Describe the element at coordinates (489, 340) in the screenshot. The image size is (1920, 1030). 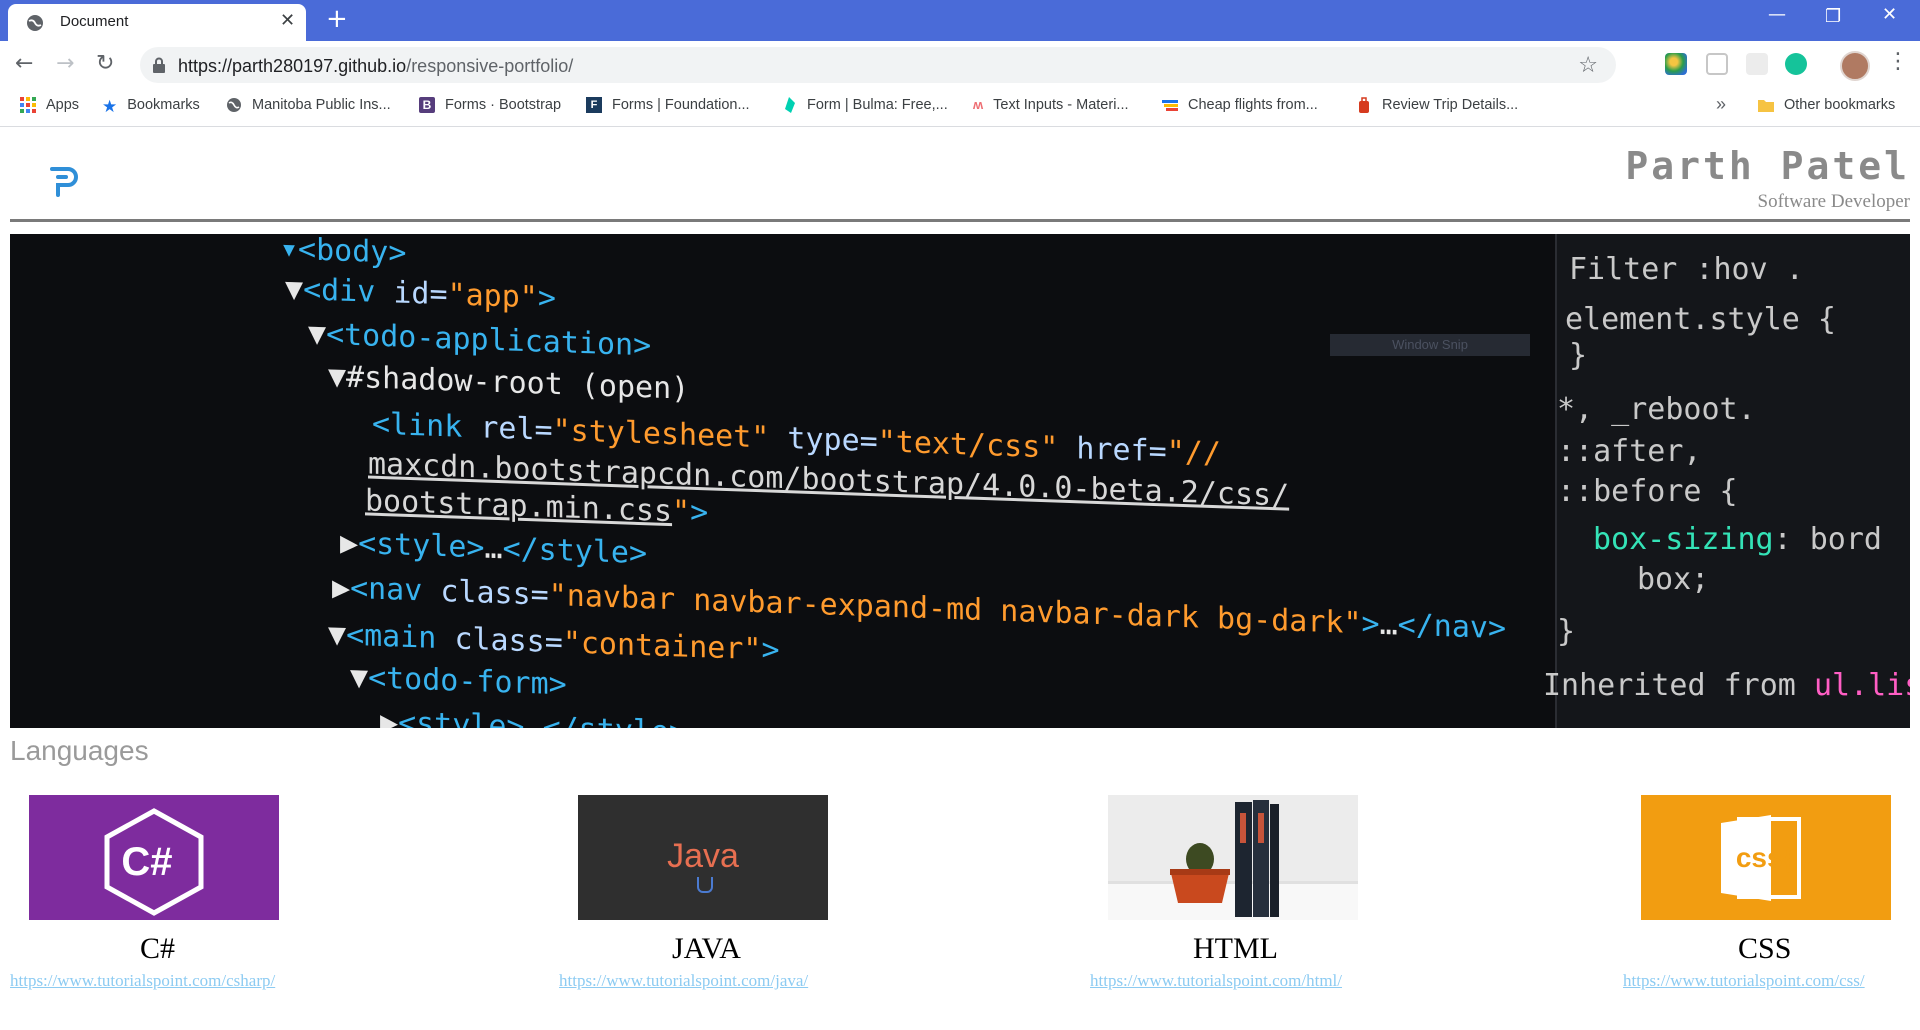
I see `code-token: <todo-application>` at that location.